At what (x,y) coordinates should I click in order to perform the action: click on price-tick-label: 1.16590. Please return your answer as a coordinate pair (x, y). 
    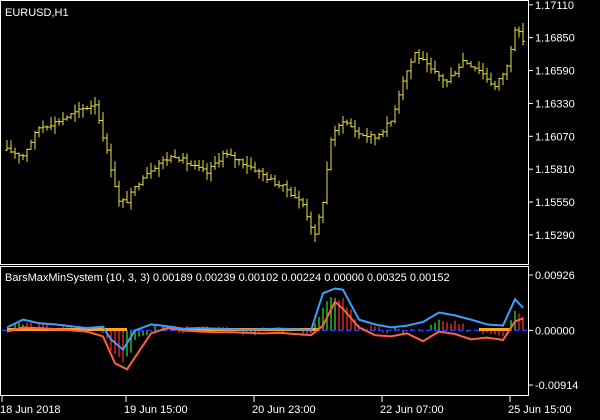
    Looking at the image, I should click on (555, 72).